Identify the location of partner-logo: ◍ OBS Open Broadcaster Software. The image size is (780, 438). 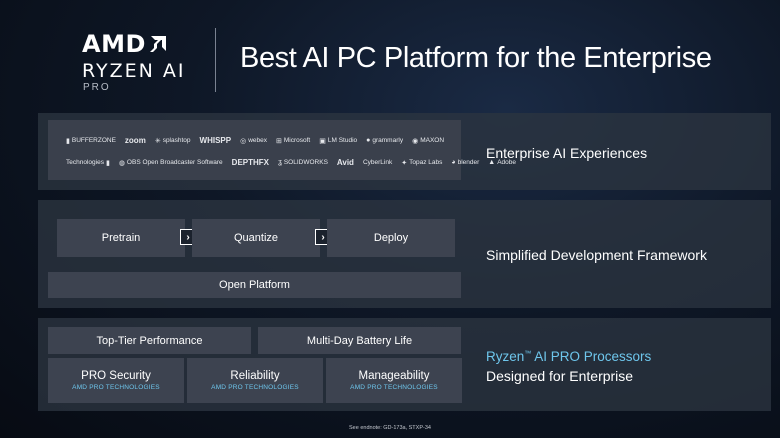
(170, 163).